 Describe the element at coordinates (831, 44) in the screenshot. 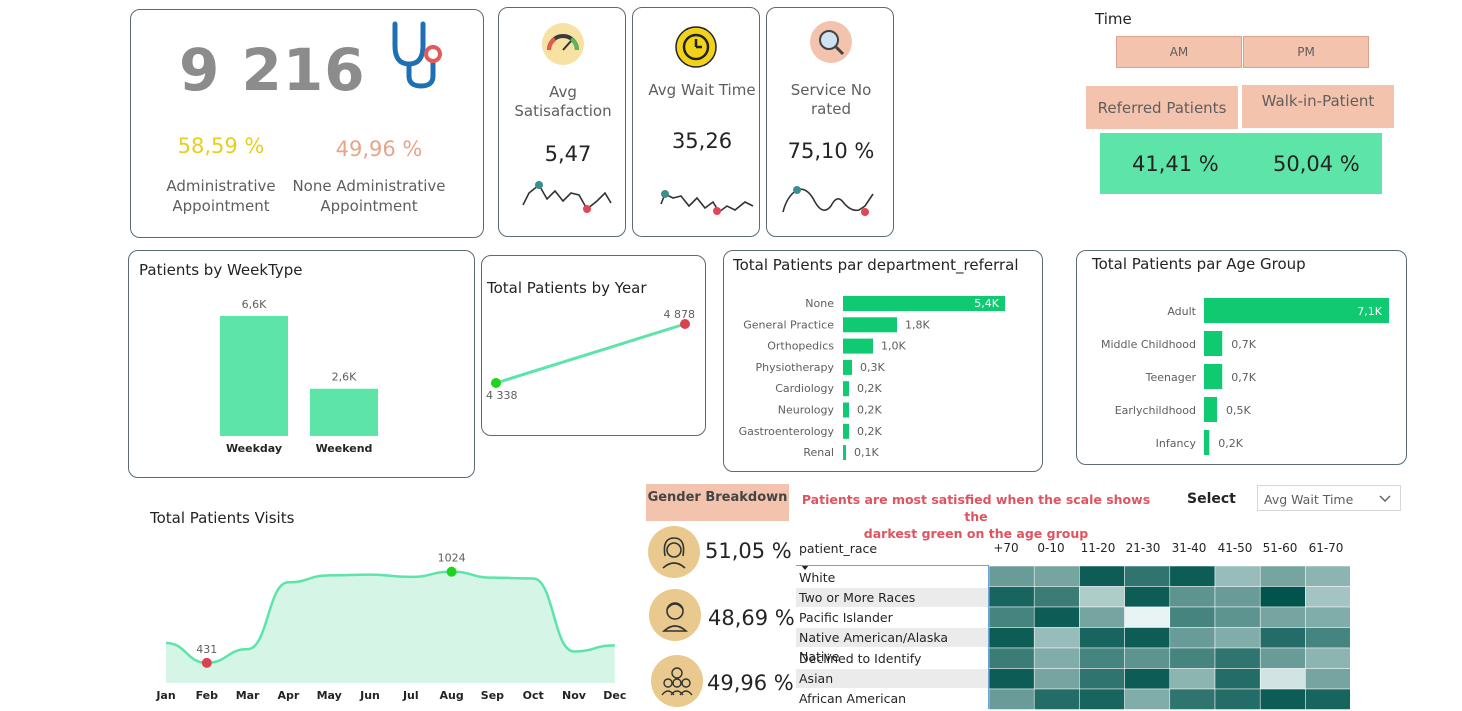

I see `search-icon` at that location.